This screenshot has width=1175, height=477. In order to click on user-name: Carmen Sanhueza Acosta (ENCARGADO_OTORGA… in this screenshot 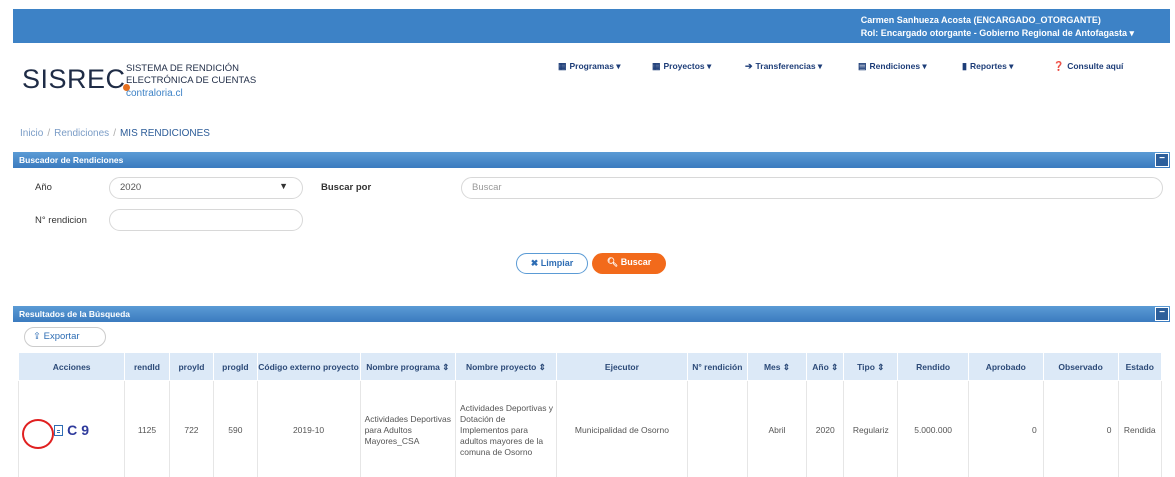, I will do `click(980, 20)`.